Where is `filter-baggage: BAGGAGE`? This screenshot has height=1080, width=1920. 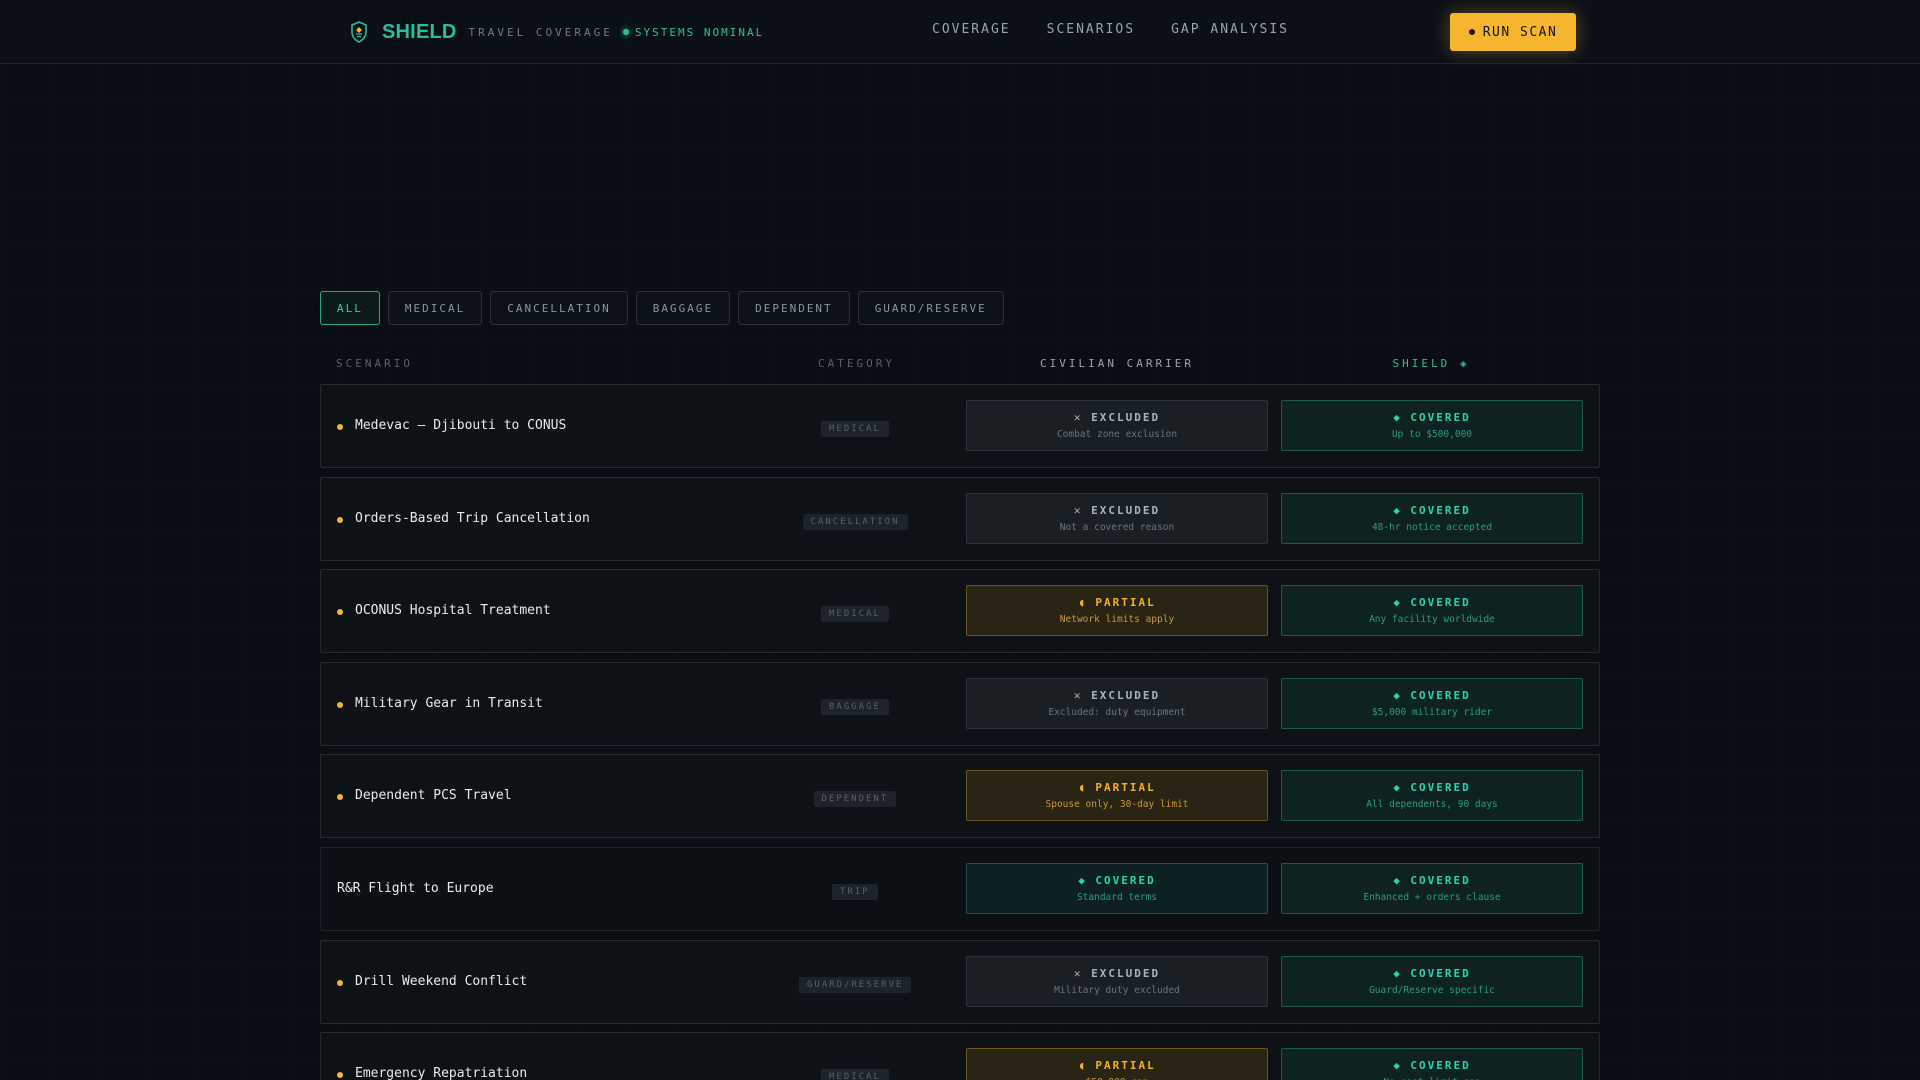 filter-baggage: BAGGAGE is located at coordinates (683, 308).